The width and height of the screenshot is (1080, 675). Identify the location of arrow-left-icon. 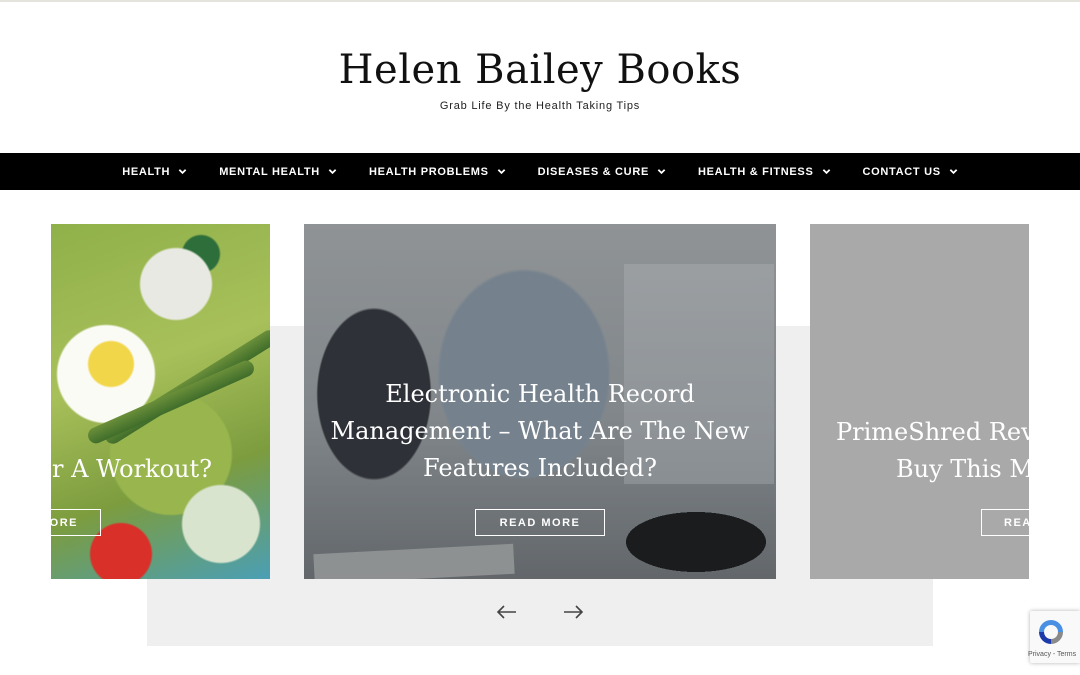
(506, 612).